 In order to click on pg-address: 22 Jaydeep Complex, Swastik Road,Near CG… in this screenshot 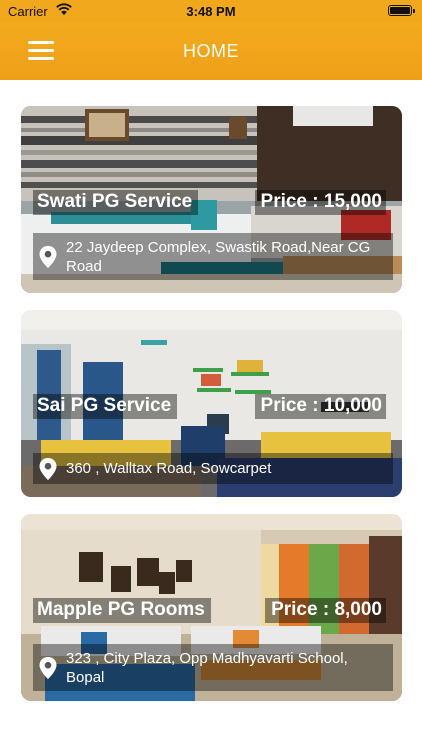, I will do `click(218, 257)`.